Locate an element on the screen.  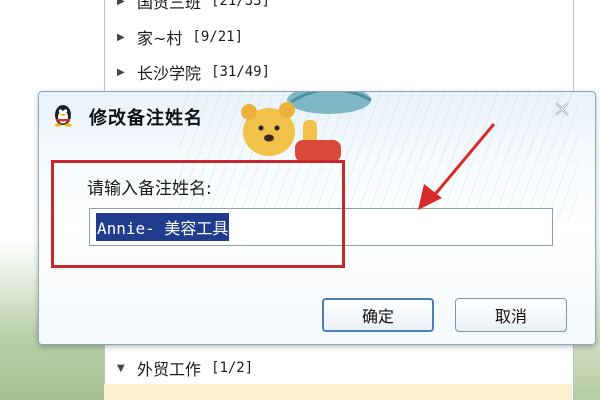
contact-group-guomao: ▶ 国贸三班 [21/33] is located at coordinates (193, 5).